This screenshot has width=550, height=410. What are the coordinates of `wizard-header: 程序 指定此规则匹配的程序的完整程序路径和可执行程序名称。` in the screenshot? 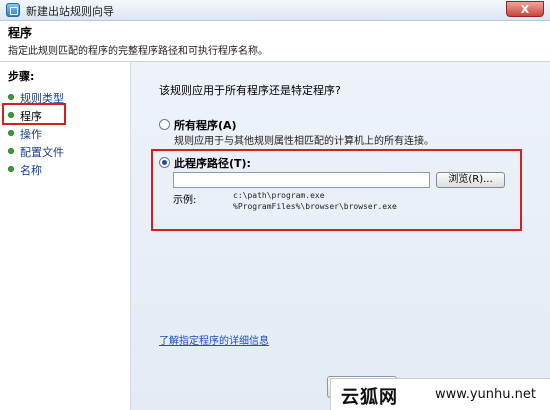 It's located at (275, 41).